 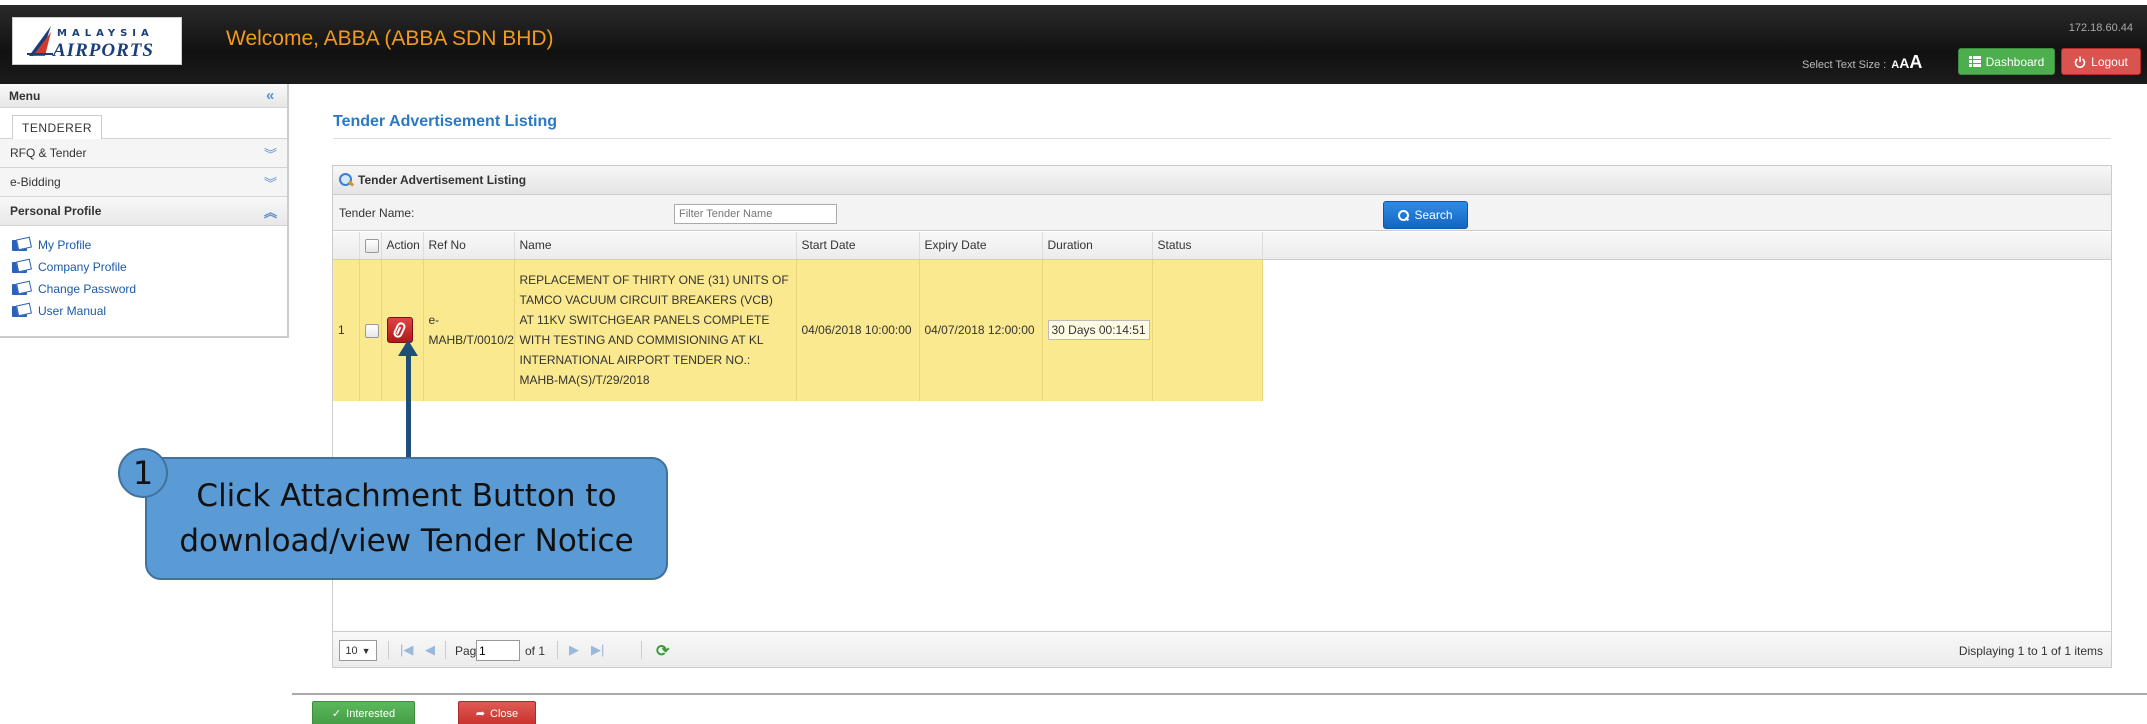 What do you see at coordinates (366, 650) in the screenshot?
I see `dropdown-arrow-icon: ▼` at bounding box center [366, 650].